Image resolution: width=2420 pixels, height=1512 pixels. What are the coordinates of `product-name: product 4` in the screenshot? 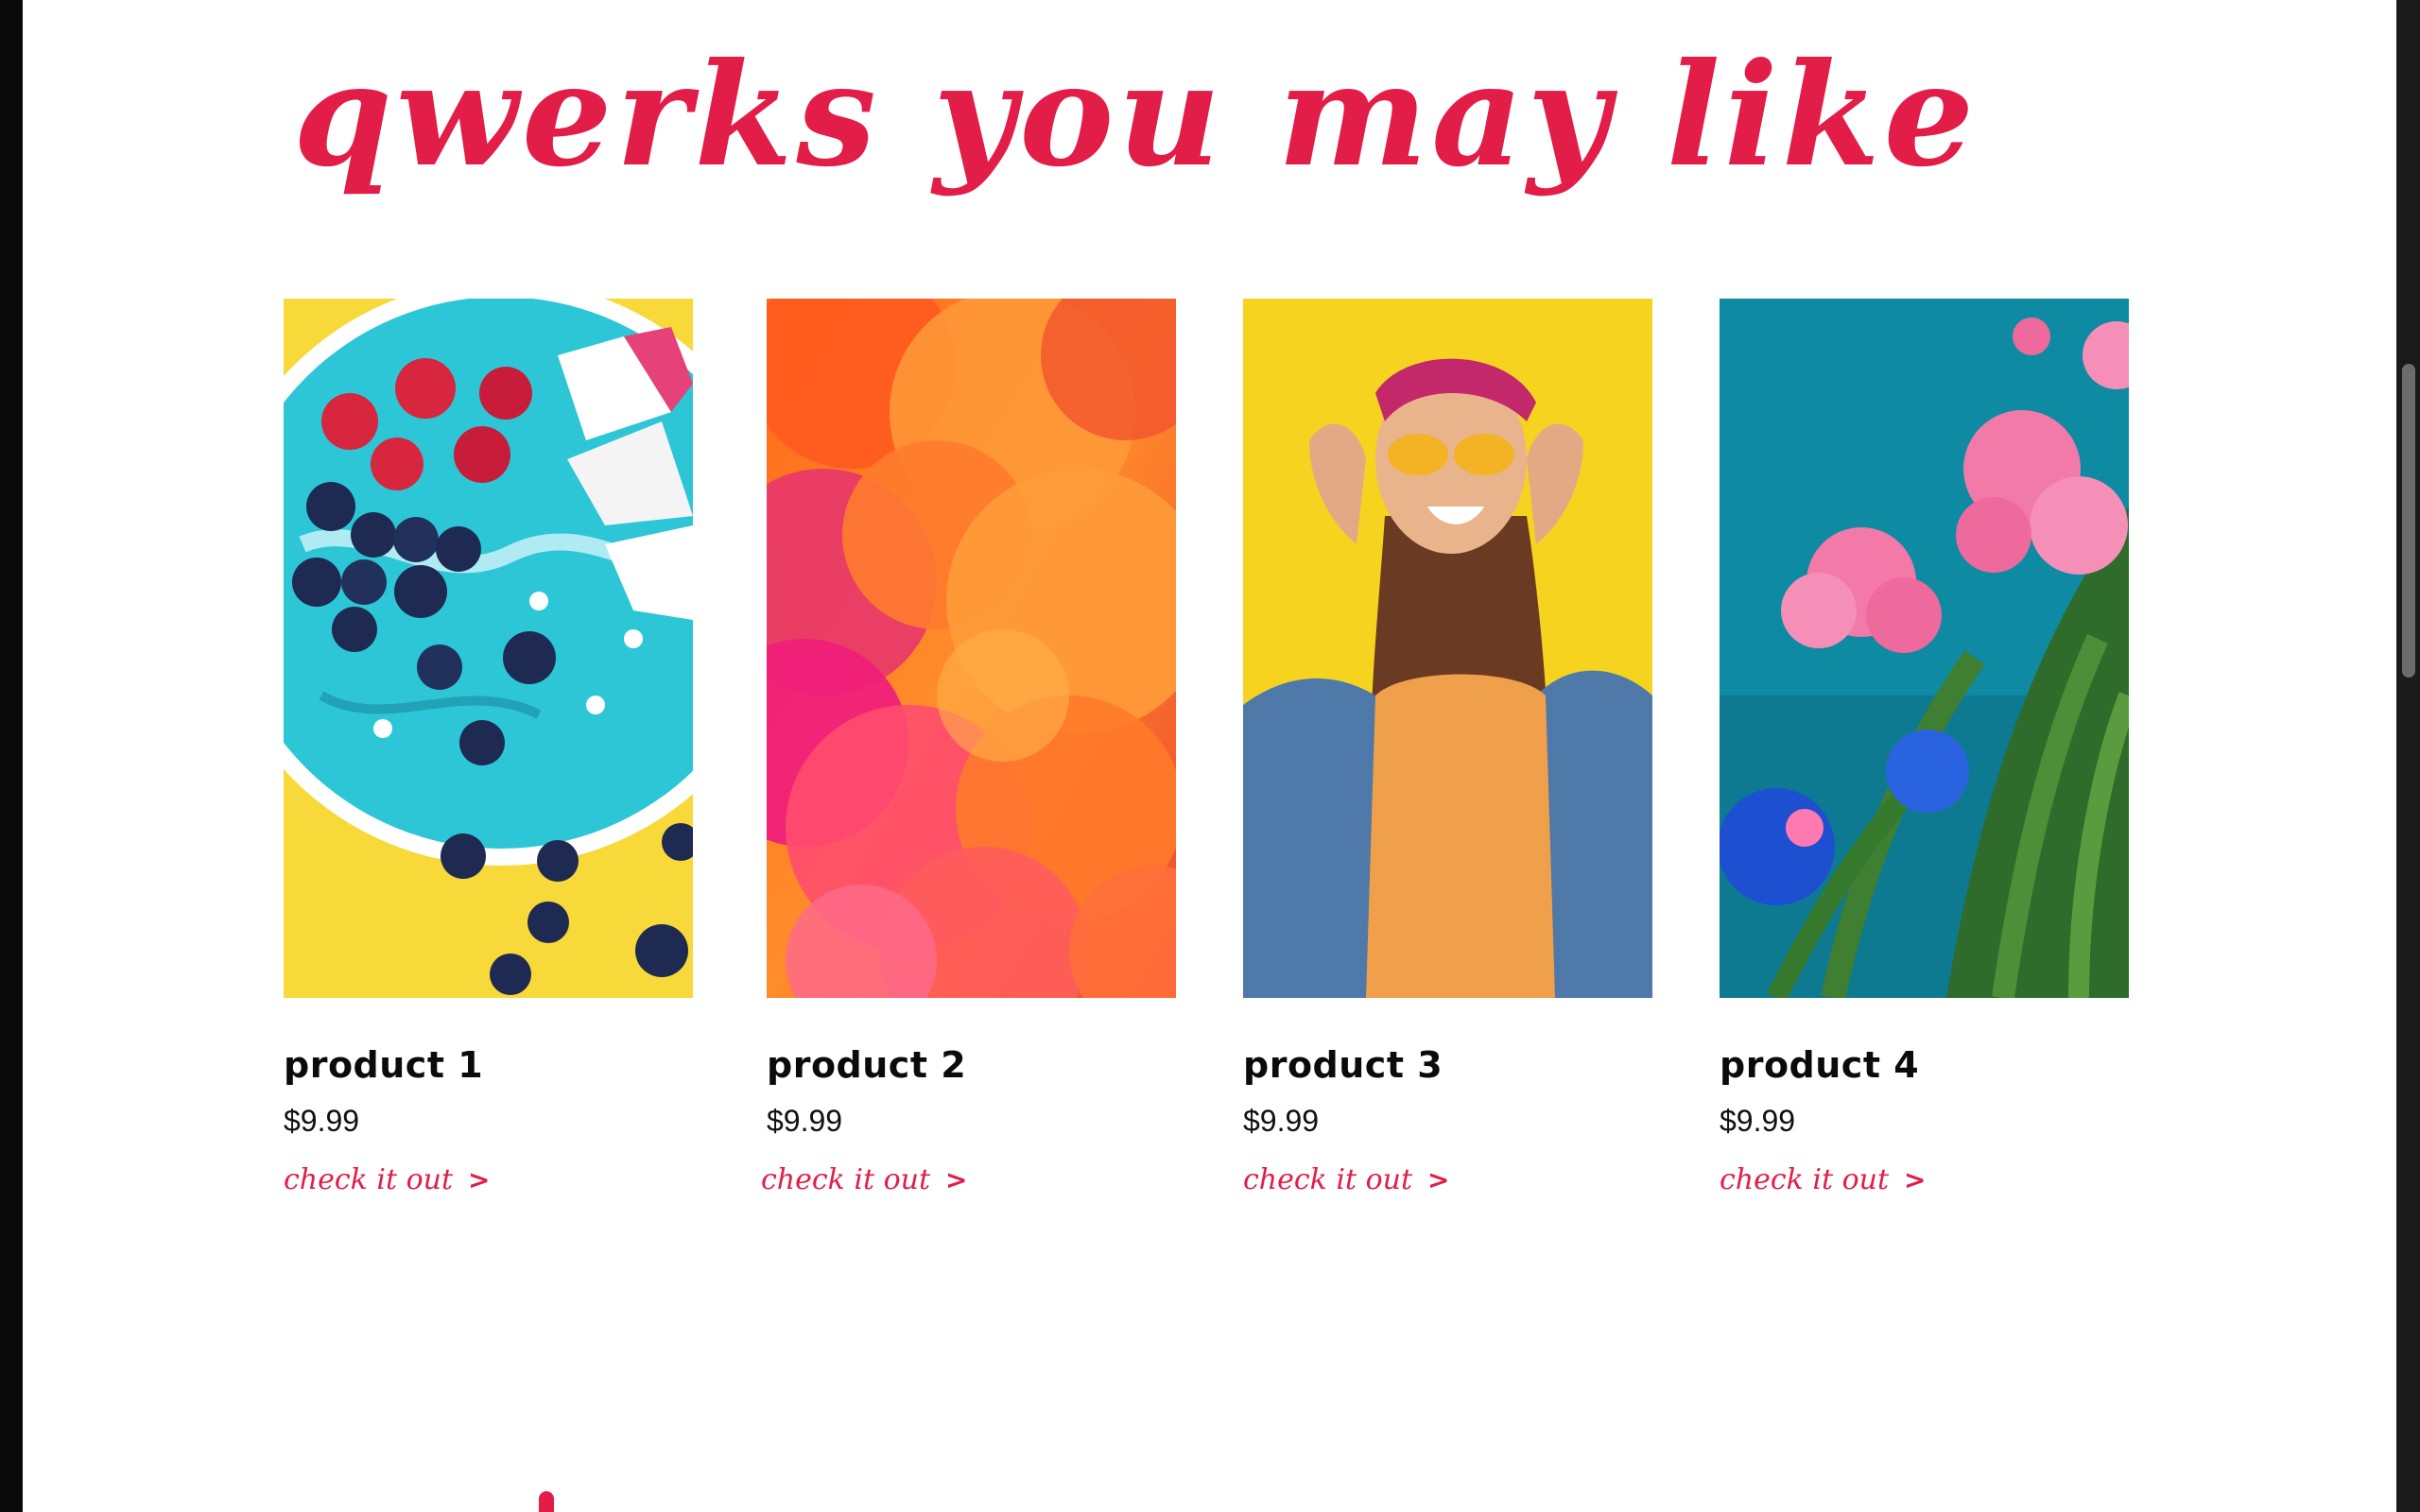 It's located at (1820, 1065).